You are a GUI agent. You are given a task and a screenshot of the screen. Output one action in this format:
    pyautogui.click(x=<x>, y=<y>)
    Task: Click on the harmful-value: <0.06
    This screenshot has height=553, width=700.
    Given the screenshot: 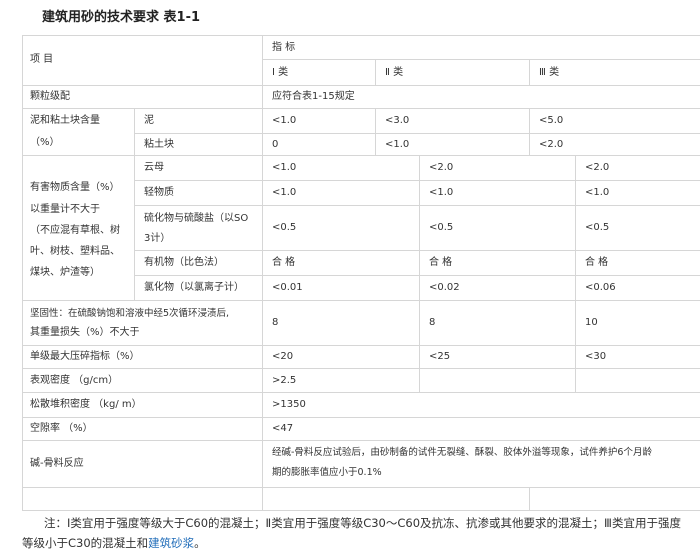 What is the action you would take?
    pyautogui.click(x=600, y=287)
    